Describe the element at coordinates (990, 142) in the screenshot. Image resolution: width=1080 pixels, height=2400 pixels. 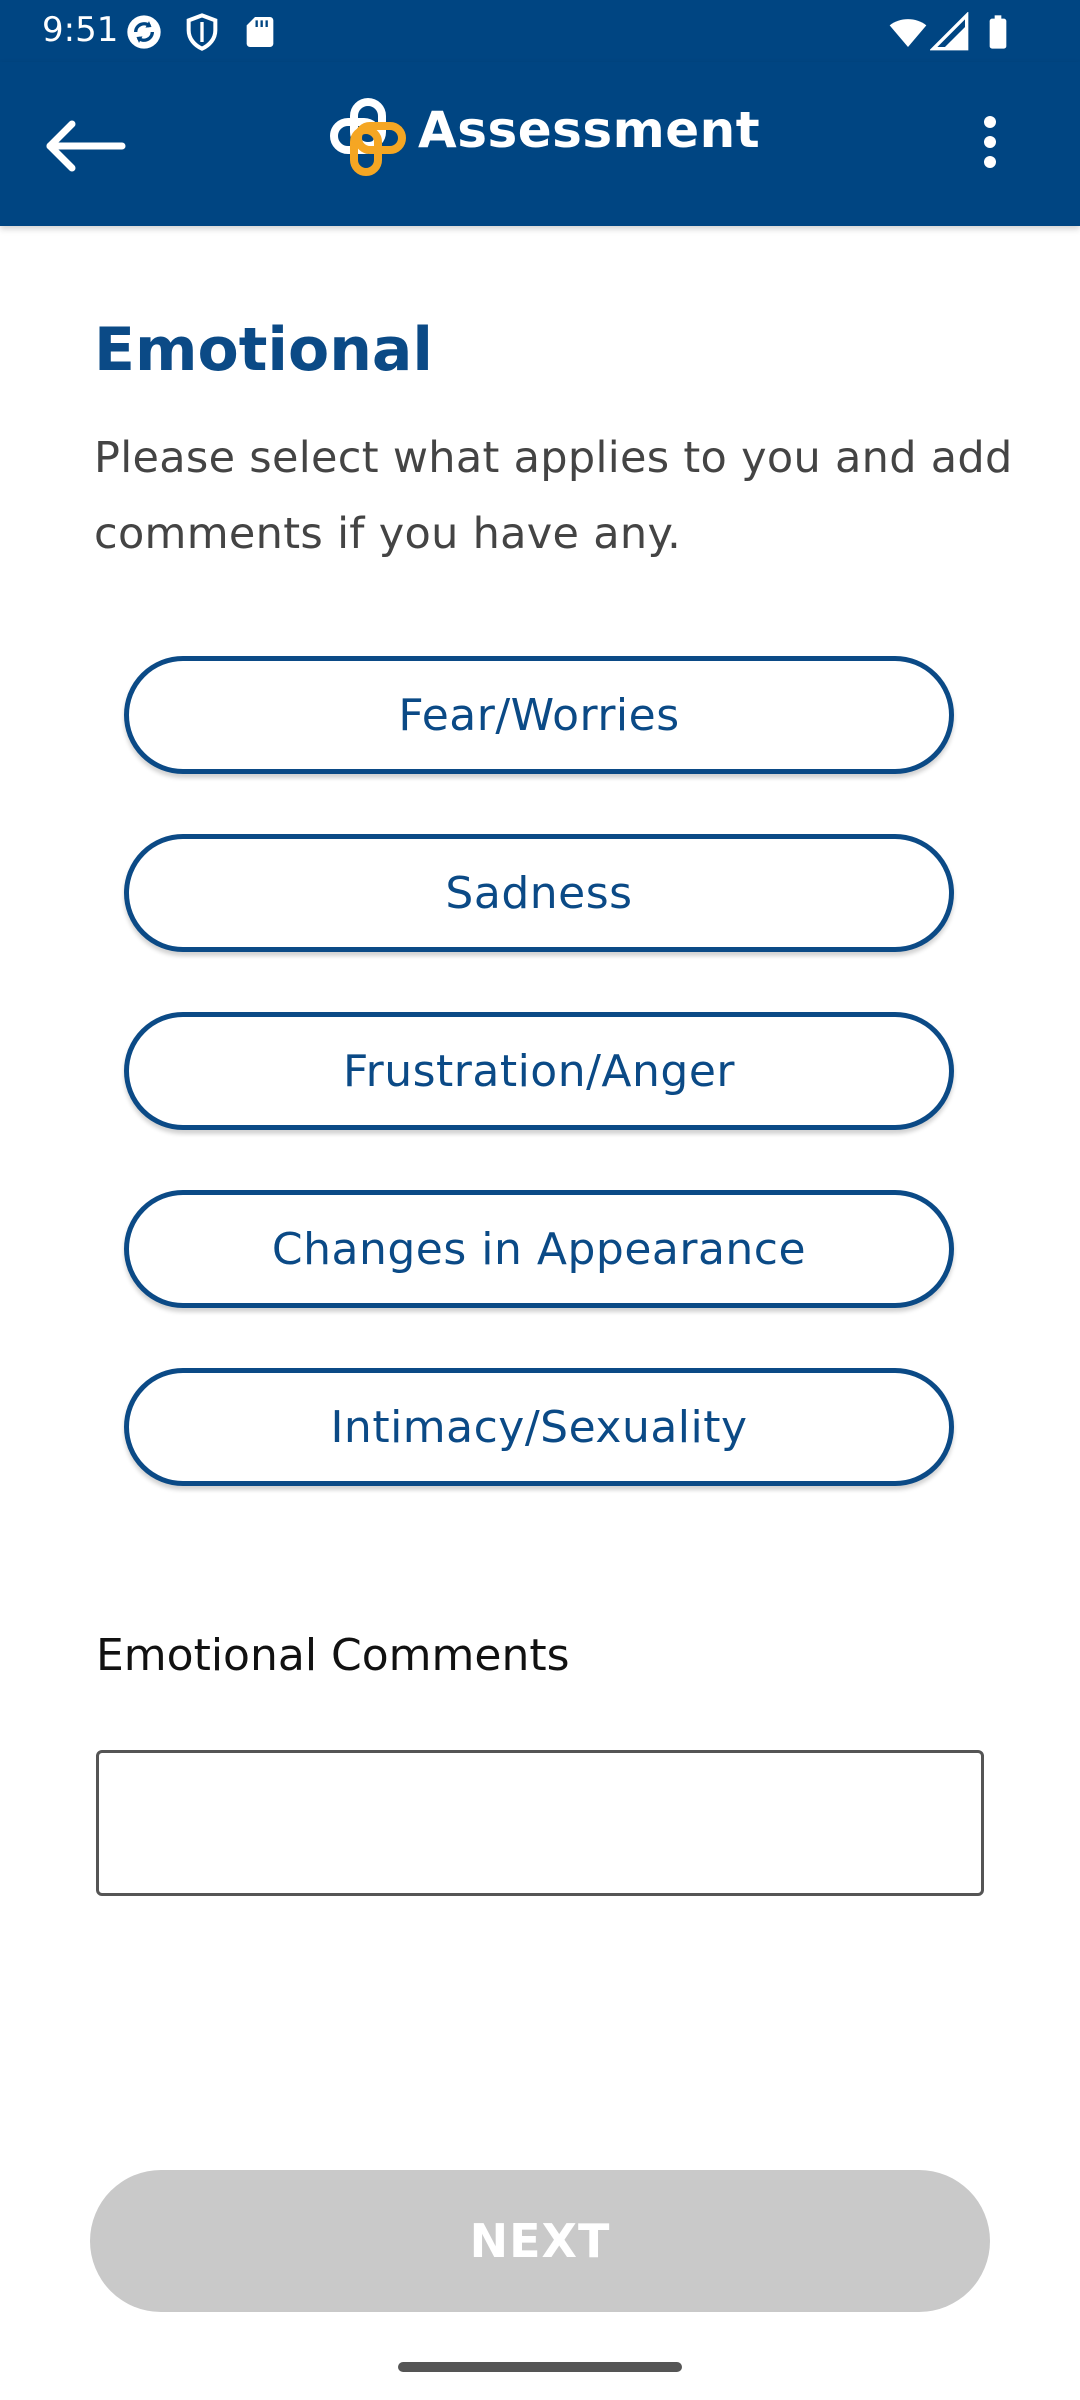
I see `more-options-icon` at that location.